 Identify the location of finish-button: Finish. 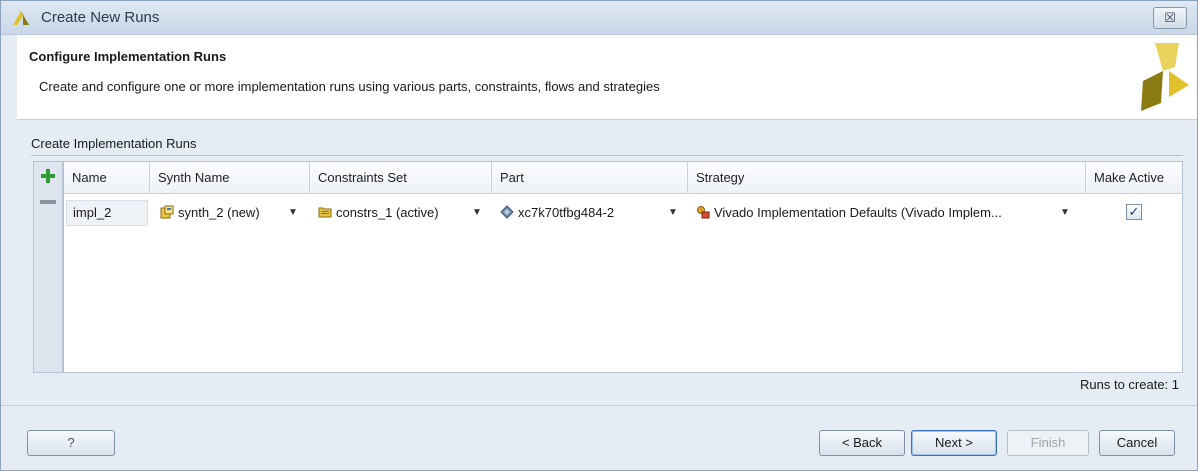
(1048, 443).